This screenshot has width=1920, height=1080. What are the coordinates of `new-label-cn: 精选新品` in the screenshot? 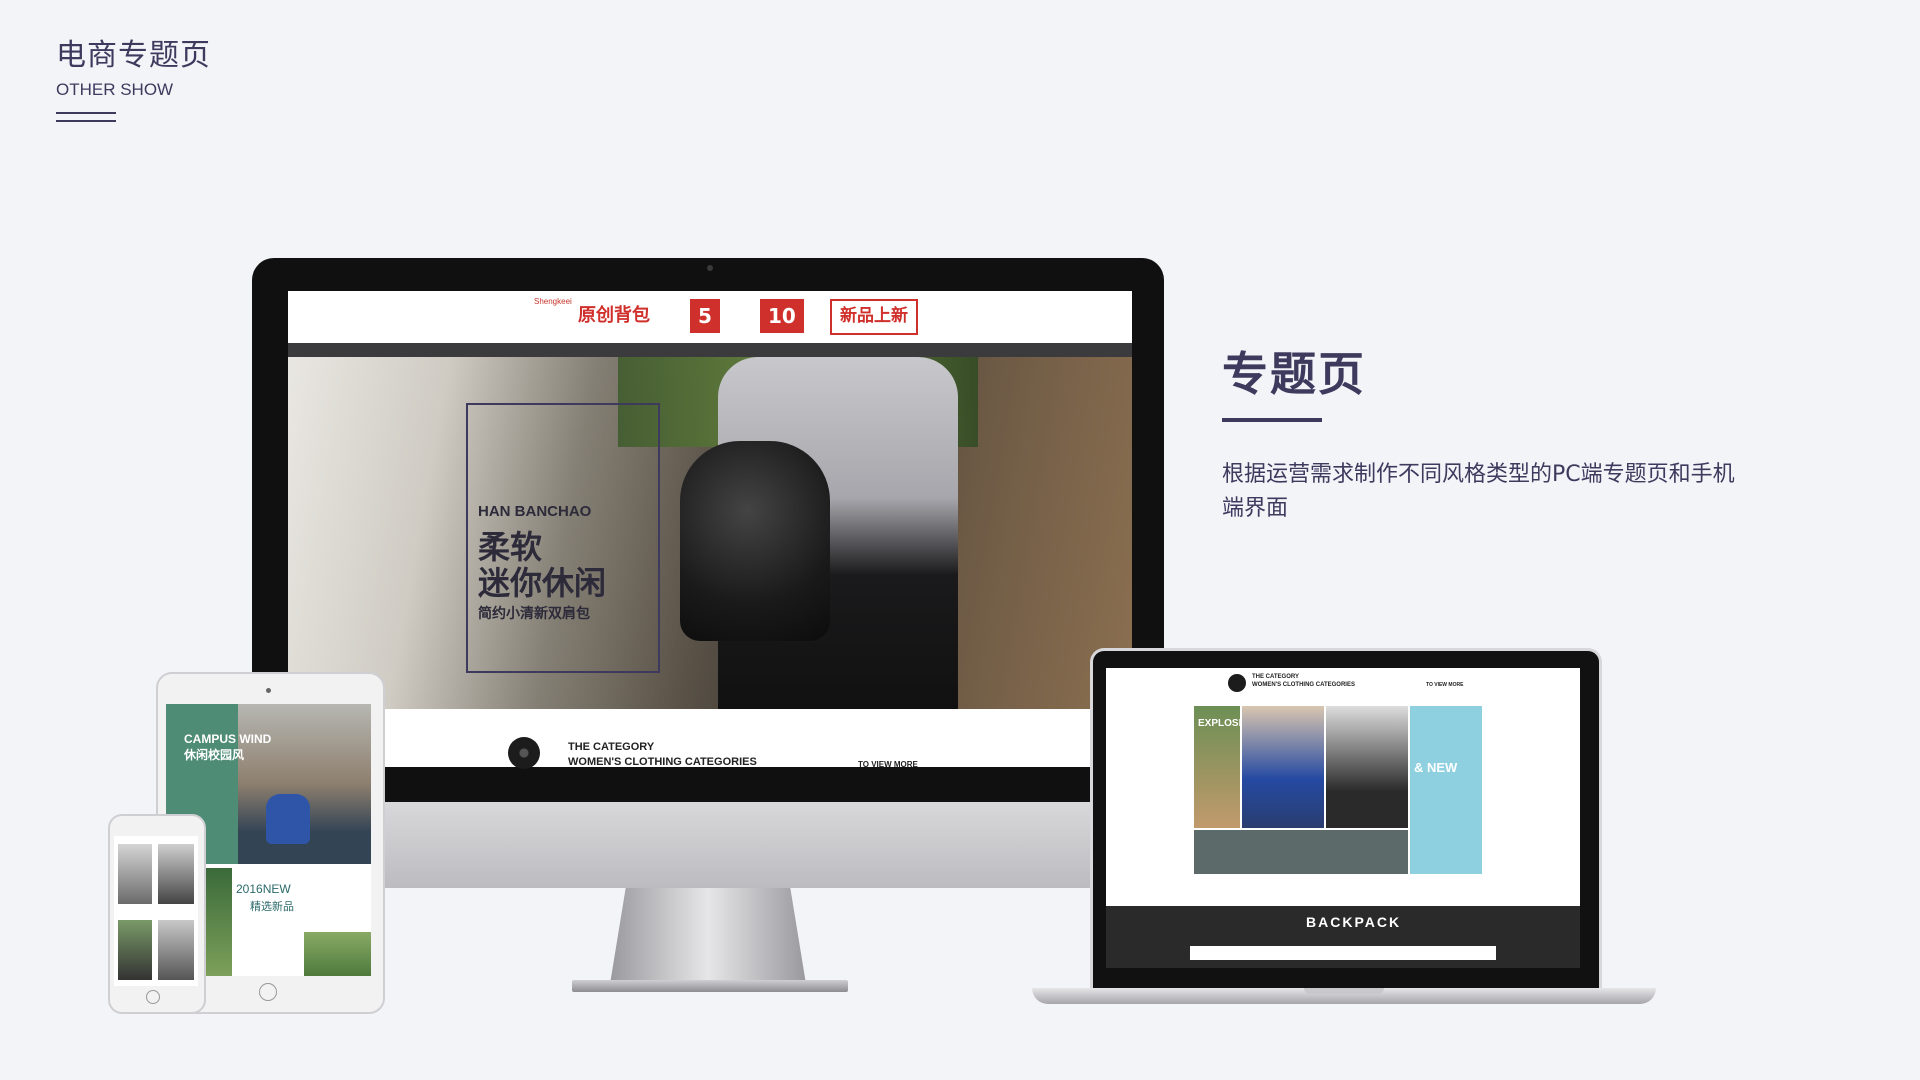 It's located at (272, 906).